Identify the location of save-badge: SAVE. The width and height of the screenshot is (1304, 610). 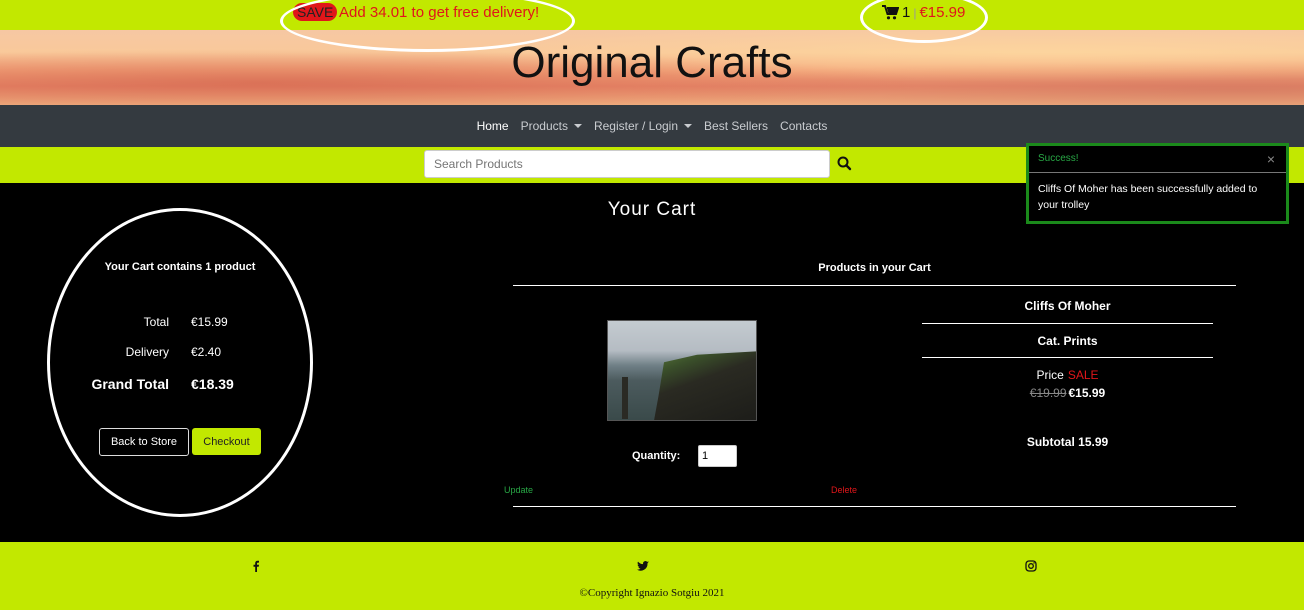
(315, 12).